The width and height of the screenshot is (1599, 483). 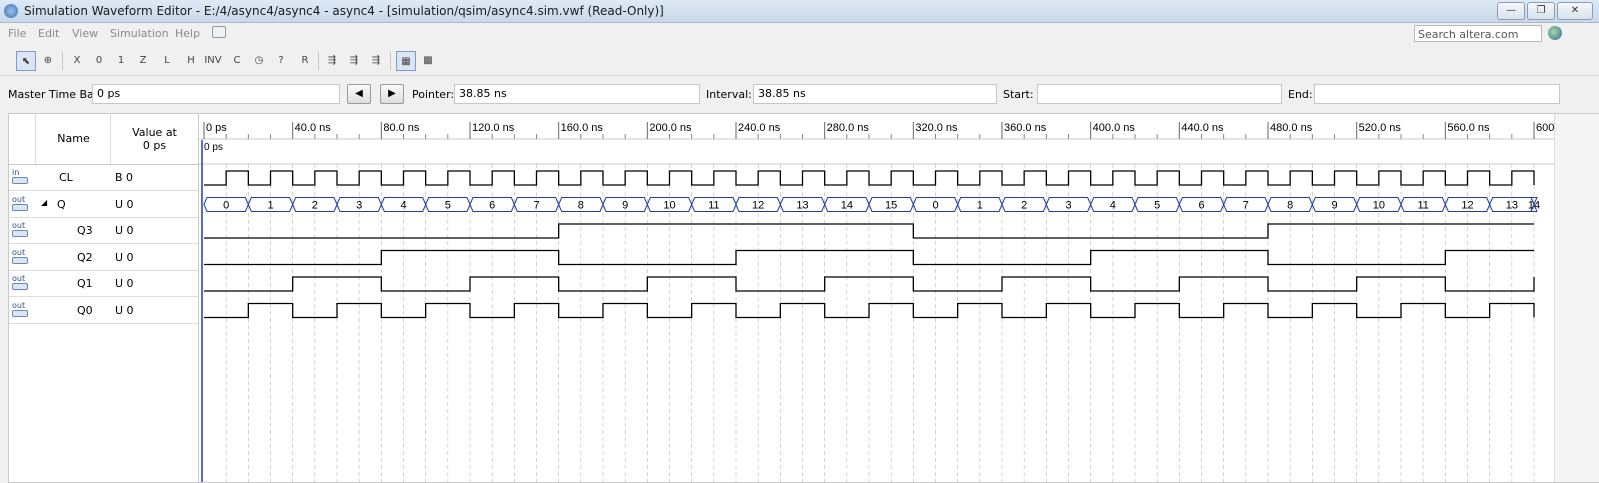 I want to click on q-bus-value: 12, so click(x=758, y=206).